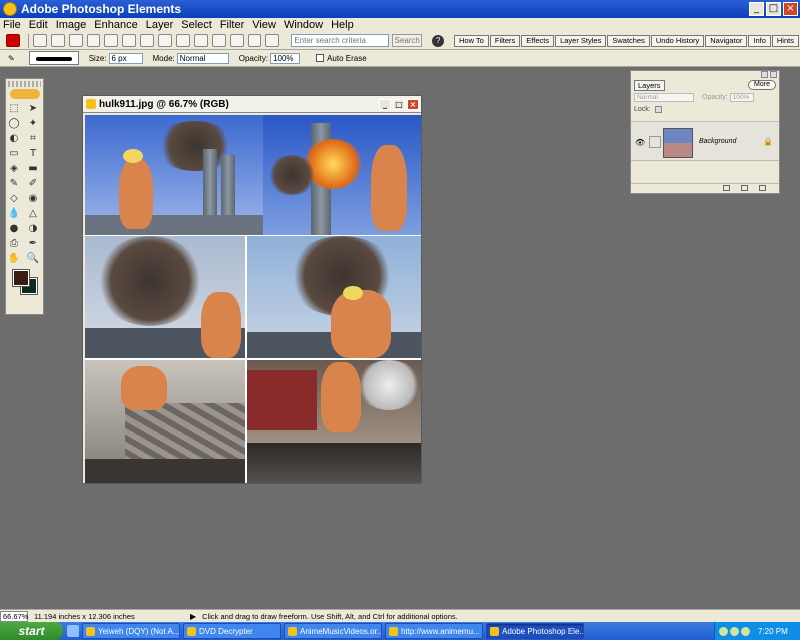 The width and height of the screenshot is (800, 640). Describe the element at coordinates (413, 104) in the screenshot. I see `document-close-button: ×` at that location.